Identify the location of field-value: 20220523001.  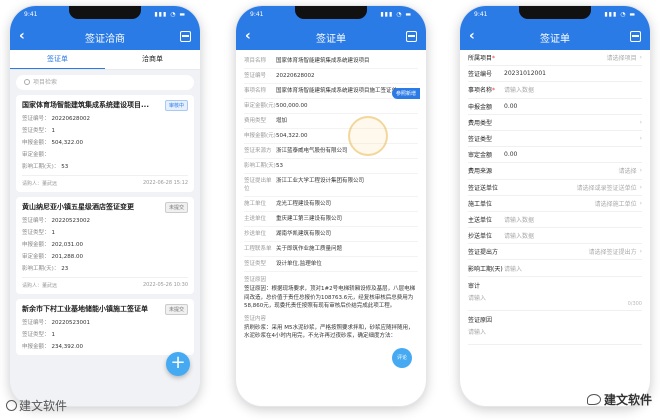
(71, 323).